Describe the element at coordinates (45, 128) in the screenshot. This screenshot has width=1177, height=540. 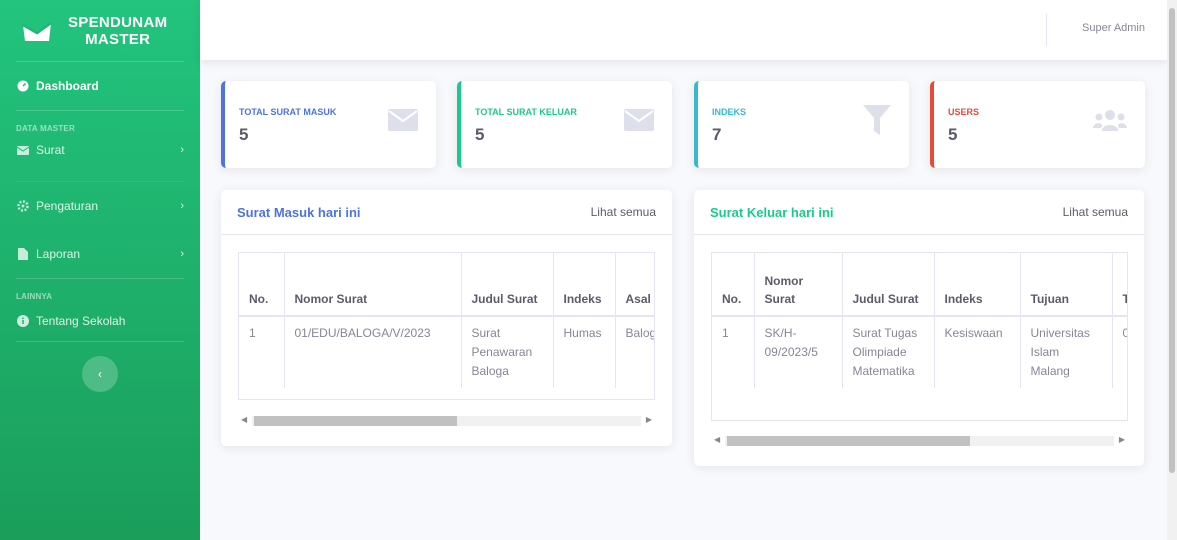
I see `sidebar-heading-data-master: DATA MASTER` at that location.